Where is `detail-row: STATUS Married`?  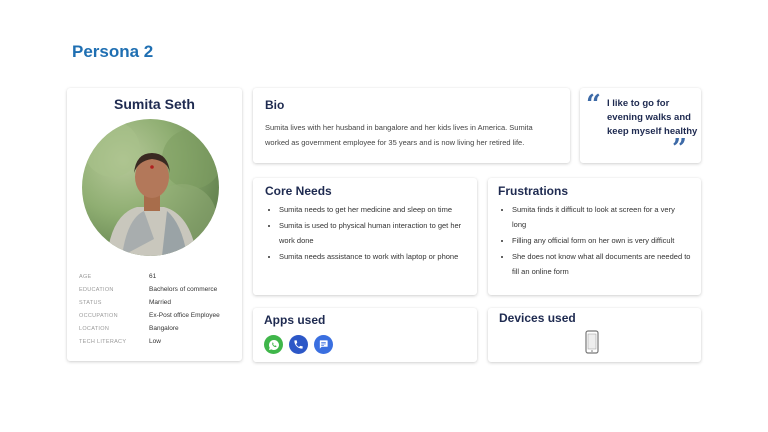 detail-row: STATUS Married is located at coordinates (159, 302).